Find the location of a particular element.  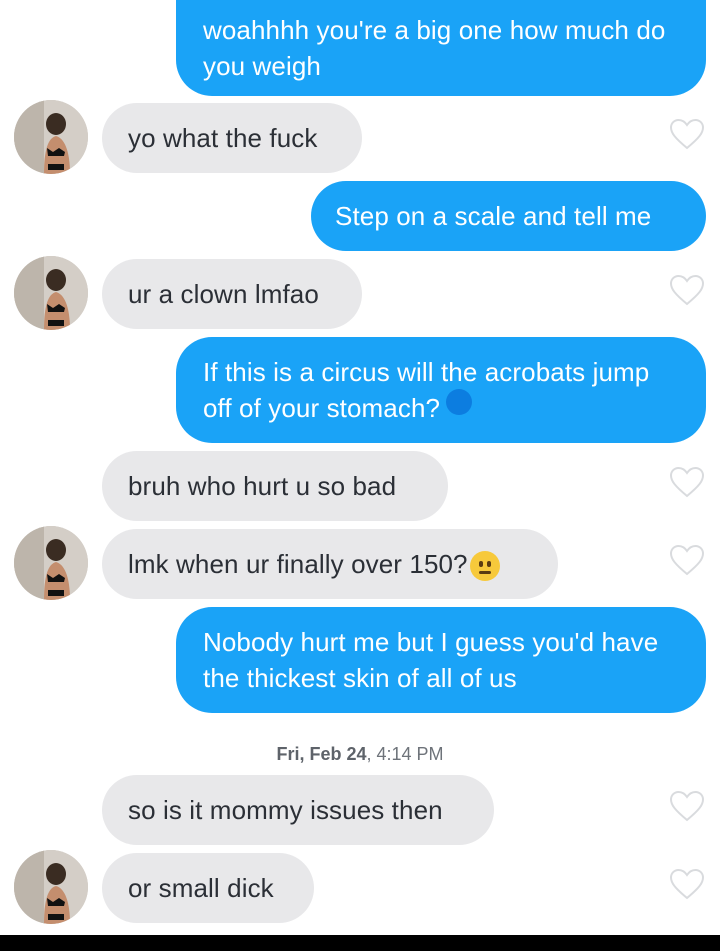

message-text: bruh who hurt u so bad is located at coordinates (262, 486).